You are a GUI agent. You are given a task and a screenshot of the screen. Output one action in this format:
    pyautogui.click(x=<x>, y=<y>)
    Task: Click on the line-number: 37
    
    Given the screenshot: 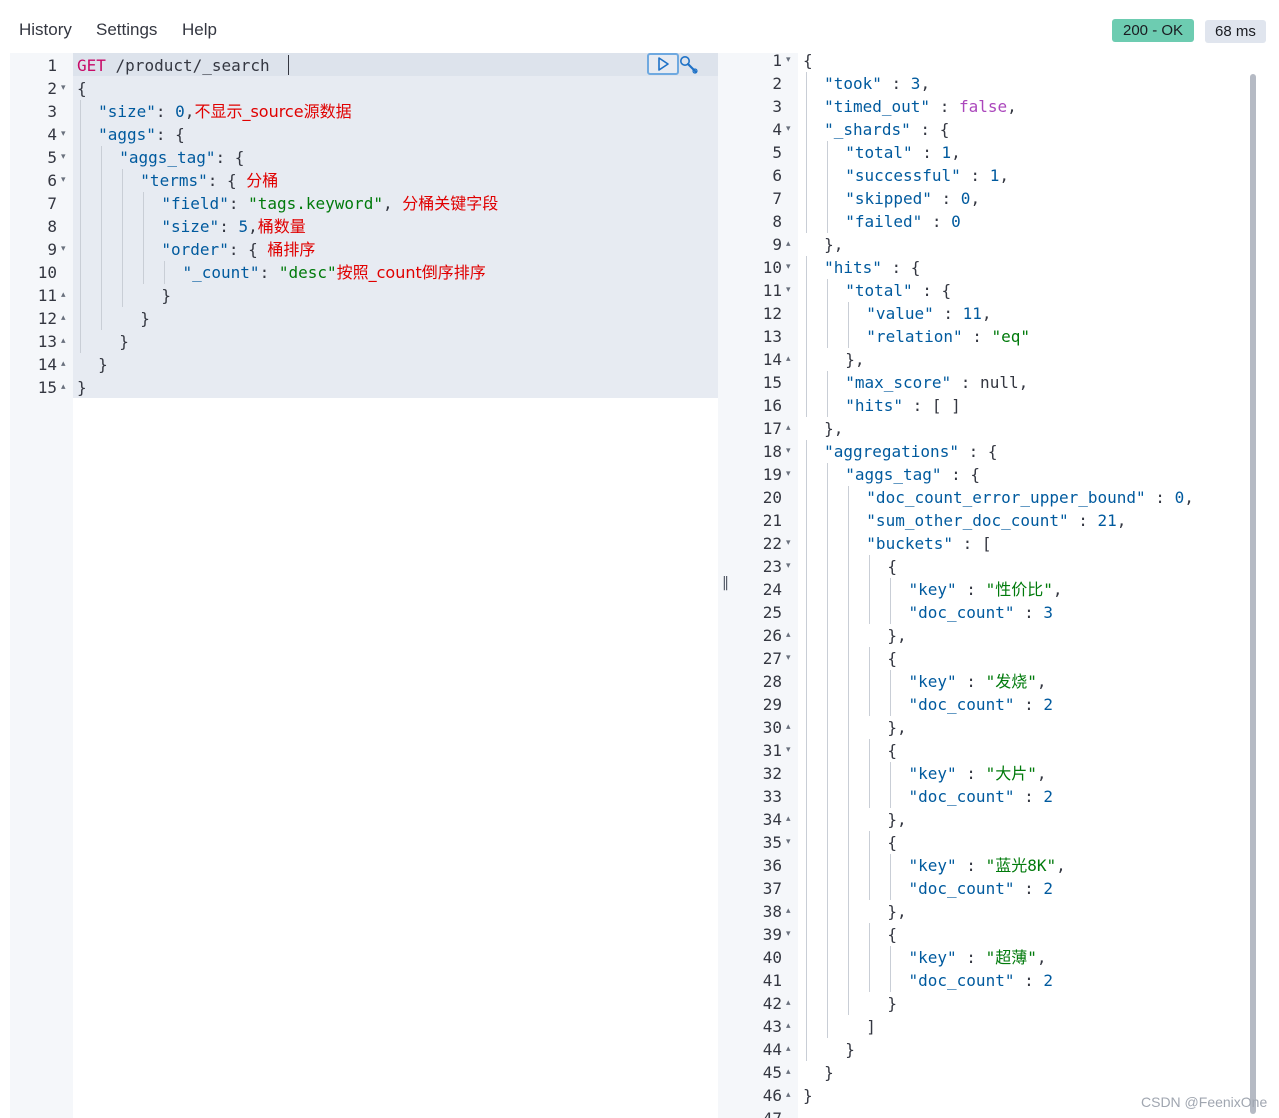 What is the action you would take?
    pyautogui.click(x=772, y=888)
    